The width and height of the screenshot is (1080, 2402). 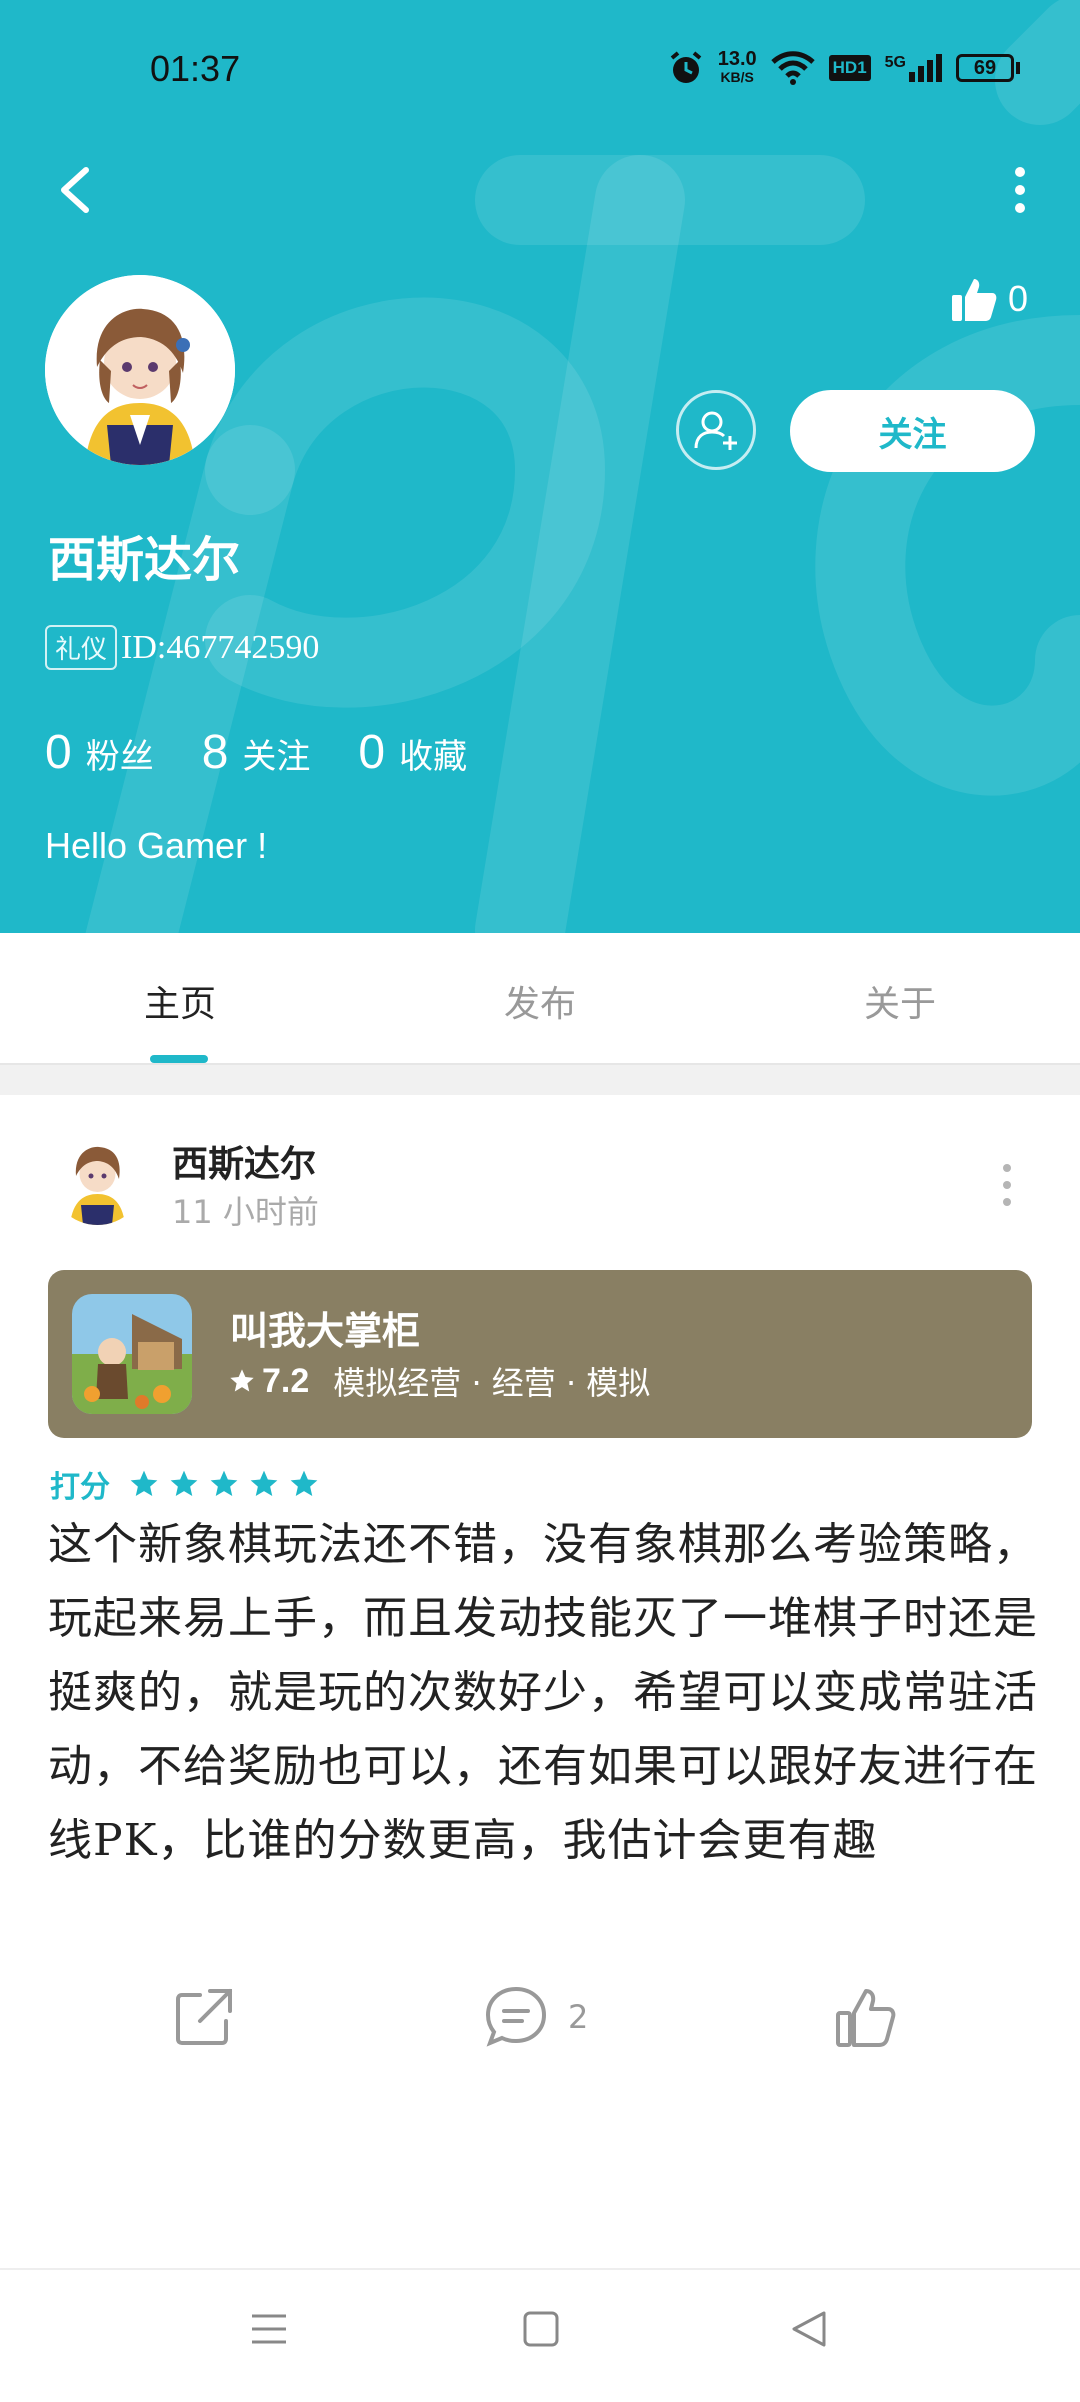 I want to click on post-actions: 2, so click(x=540, y=2025).